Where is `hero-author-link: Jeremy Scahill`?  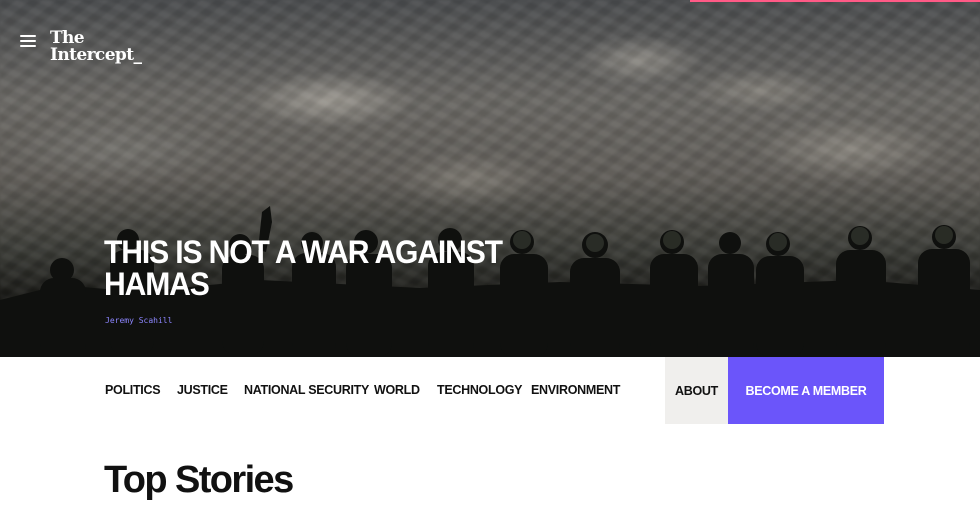 hero-author-link: Jeremy Scahill is located at coordinates (138, 320).